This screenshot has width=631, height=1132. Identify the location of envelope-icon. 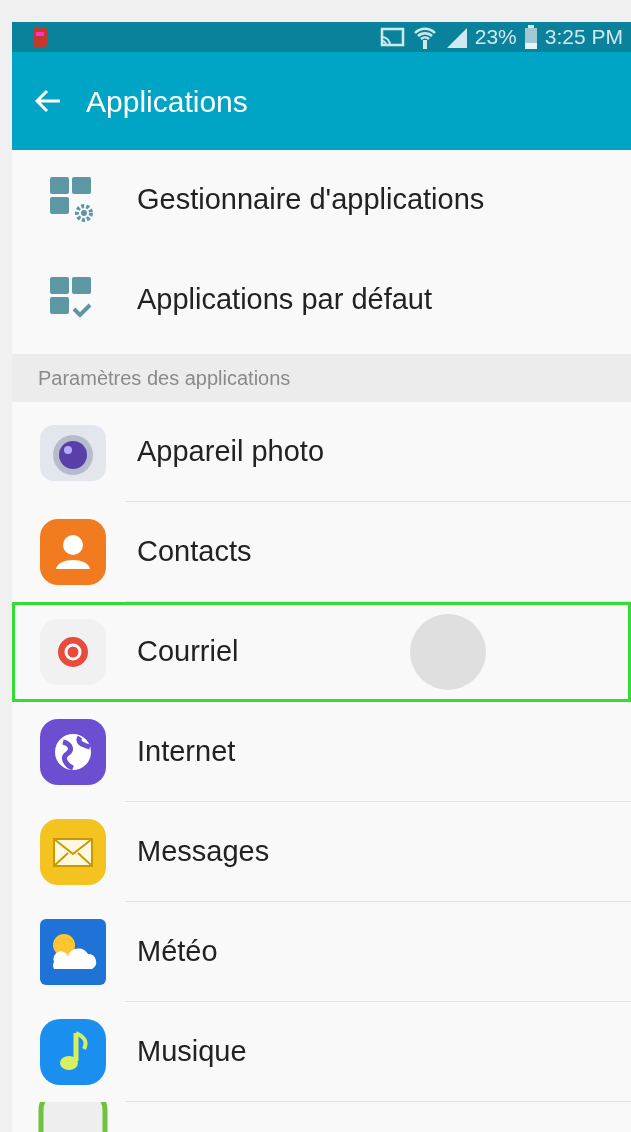
(73, 852).